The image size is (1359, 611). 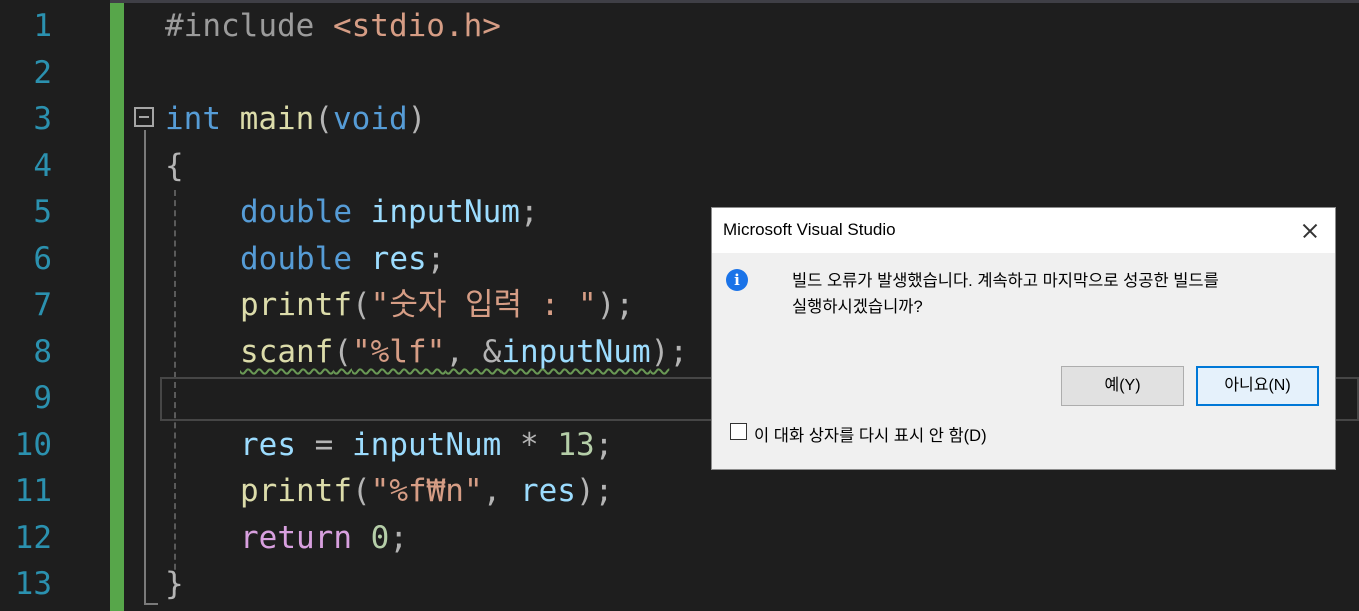 What do you see at coordinates (55, 305) in the screenshot?
I see `line-number-gutter: 1 2 3 4 5 6 7 8 9 10 11 12 13` at bounding box center [55, 305].